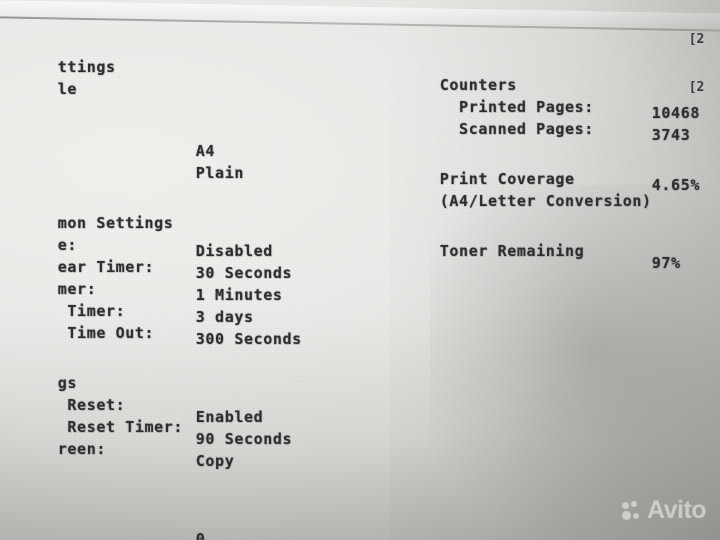 This screenshot has height=540, width=720. Describe the element at coordinates (219, 173) in the screenshot. I see `value-text: Plain` at that location.